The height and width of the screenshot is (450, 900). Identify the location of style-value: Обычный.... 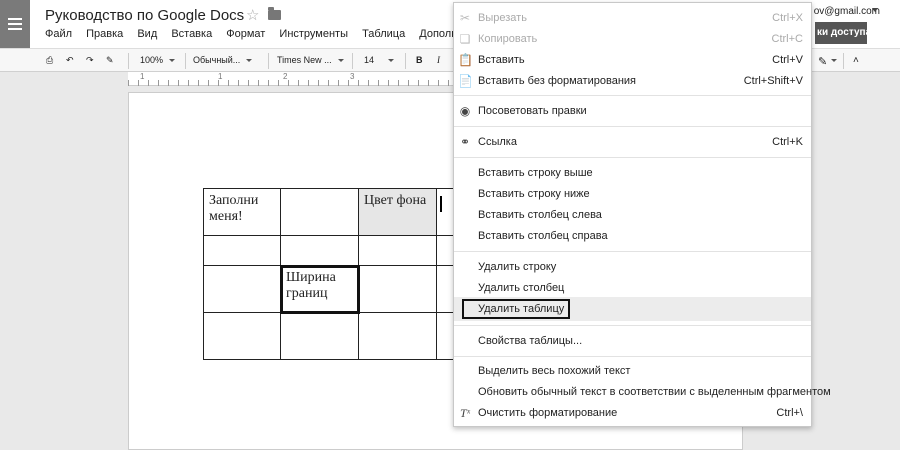
(217, 60).